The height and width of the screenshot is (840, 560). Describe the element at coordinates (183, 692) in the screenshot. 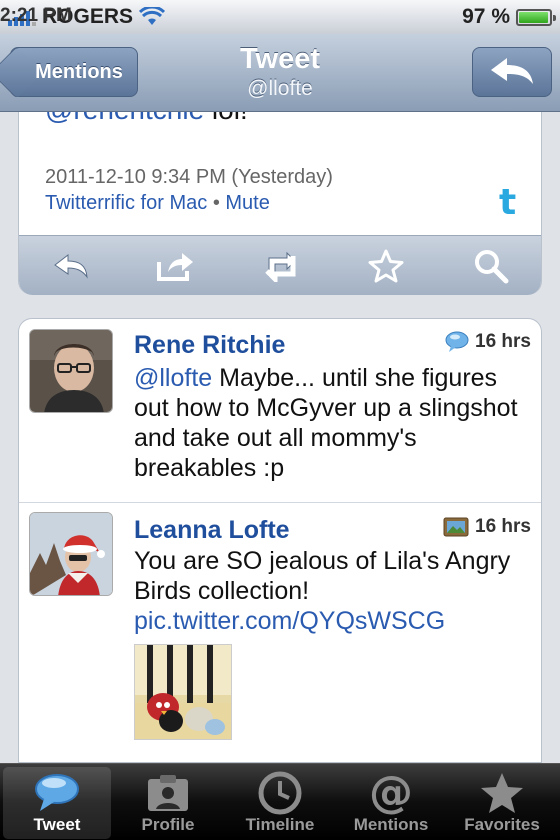

I see `photo-thumbnail` at that location.